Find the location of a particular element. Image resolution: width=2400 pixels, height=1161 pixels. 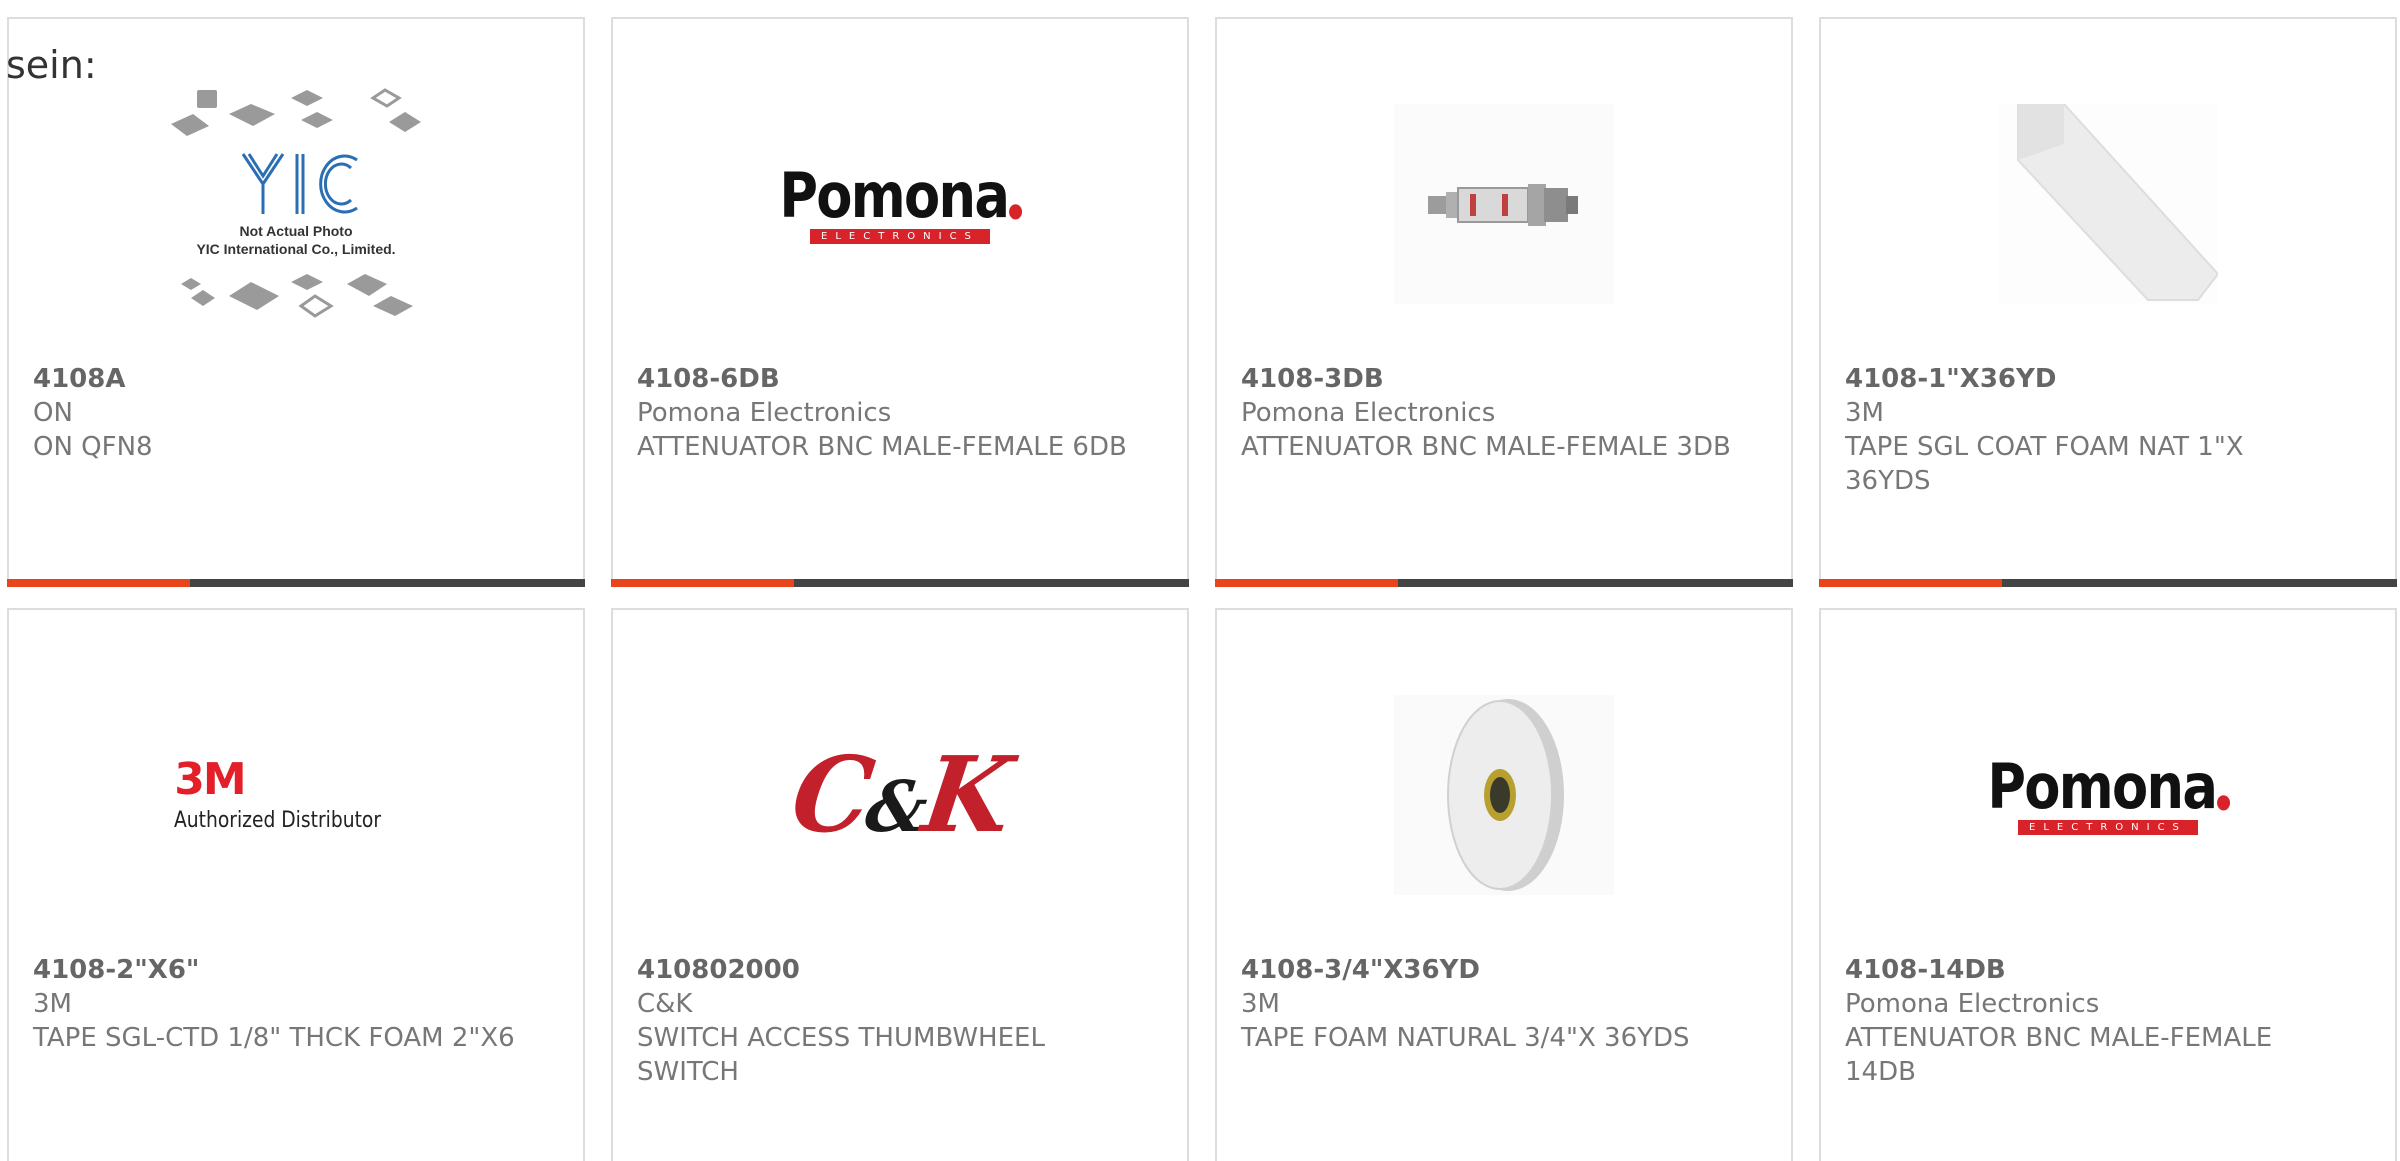

product-image: C&K is located at coordinates (900, 795).